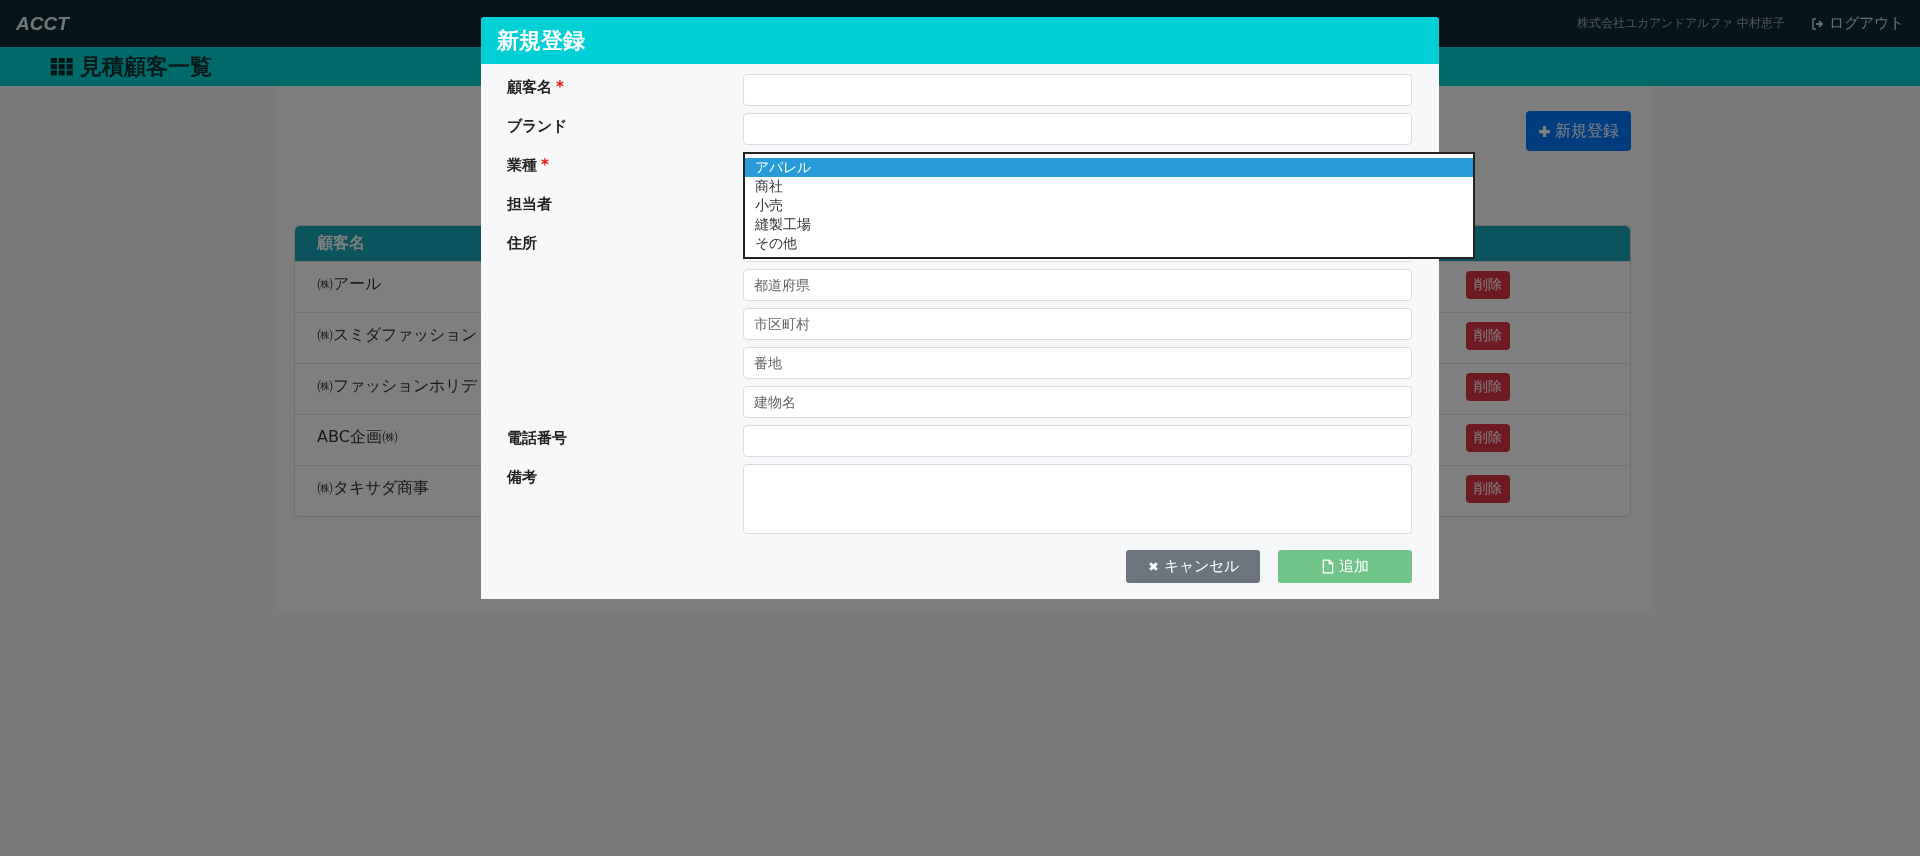  Describe the element at coordinates (1153, 566) in the screenshot. I see `close-icon` at that location.